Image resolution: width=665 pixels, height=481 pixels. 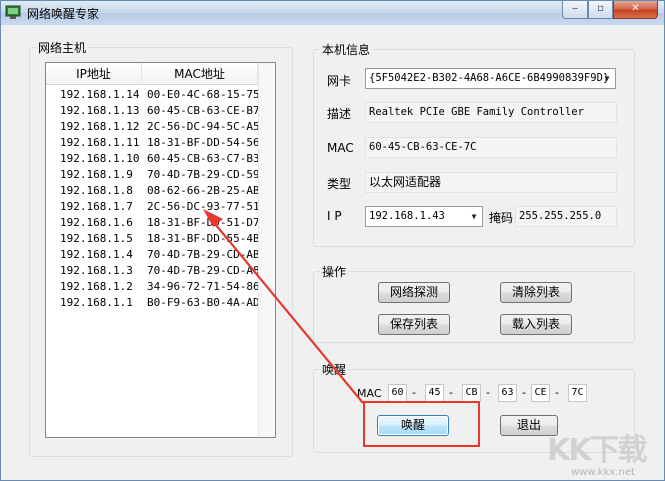 I want to click on operations-group-label: 操作, so click(x=334, y=271).